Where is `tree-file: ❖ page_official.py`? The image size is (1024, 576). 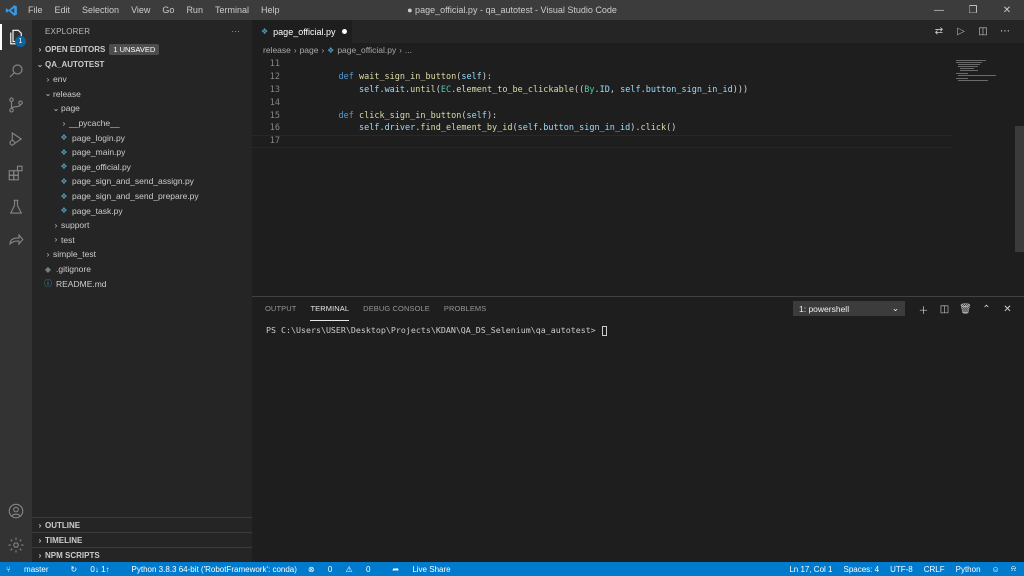 tree-file: ❖ page_official.py is located at coordinates (142, 167).